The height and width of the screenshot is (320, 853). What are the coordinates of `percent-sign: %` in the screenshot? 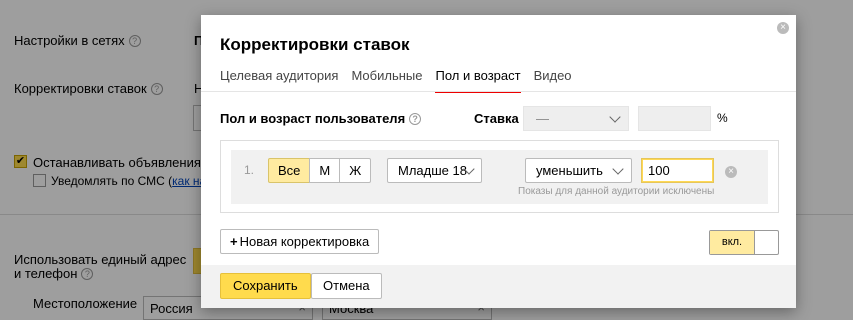 It's located at (722, 118).